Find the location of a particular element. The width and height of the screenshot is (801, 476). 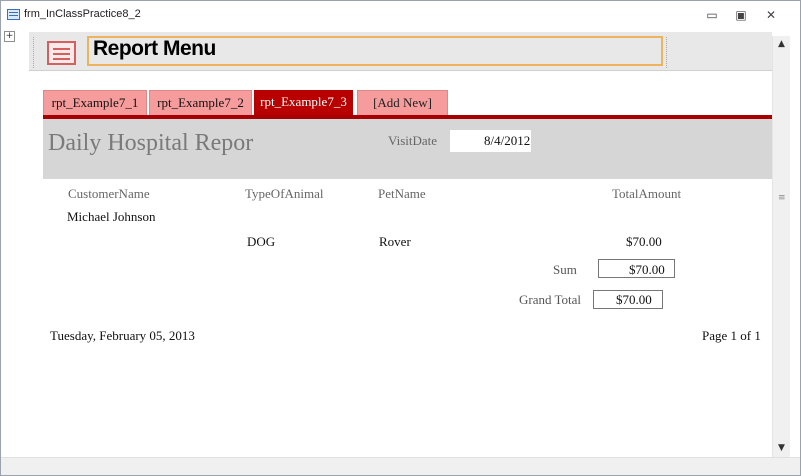

tab-rpt-example7-3: rpt_Example7_3 is located at coordinates (303, 102).